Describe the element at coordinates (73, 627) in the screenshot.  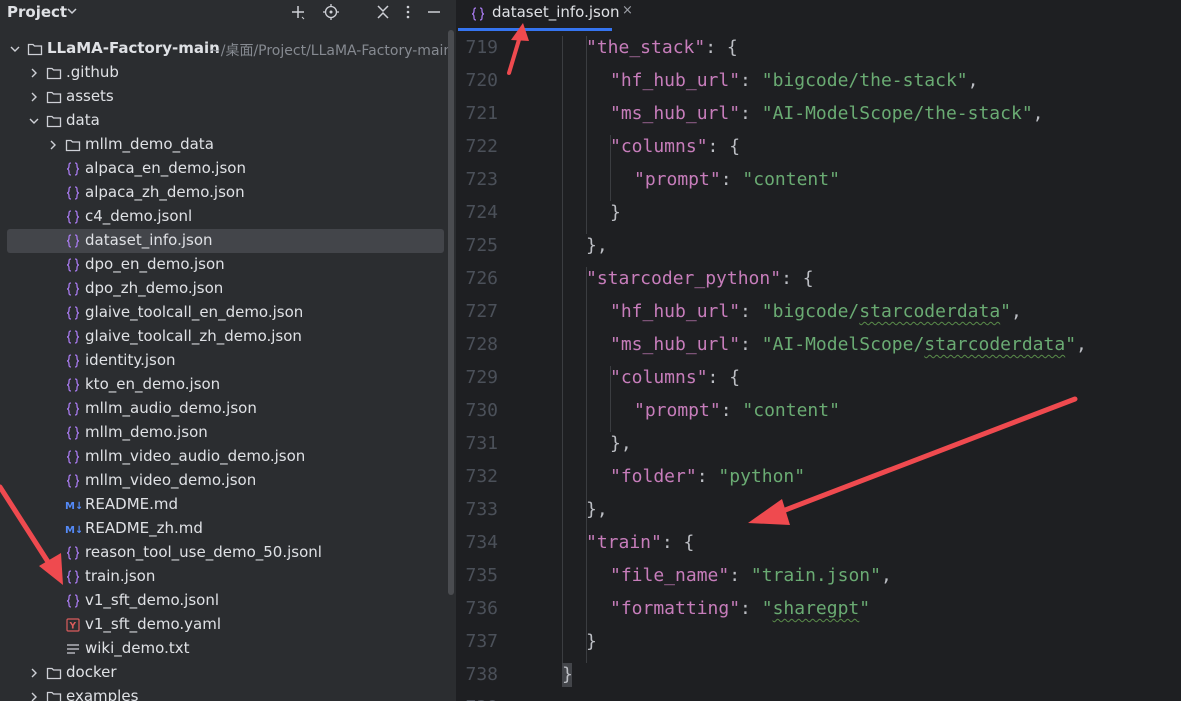
I see `svg-text: Y` at that location.